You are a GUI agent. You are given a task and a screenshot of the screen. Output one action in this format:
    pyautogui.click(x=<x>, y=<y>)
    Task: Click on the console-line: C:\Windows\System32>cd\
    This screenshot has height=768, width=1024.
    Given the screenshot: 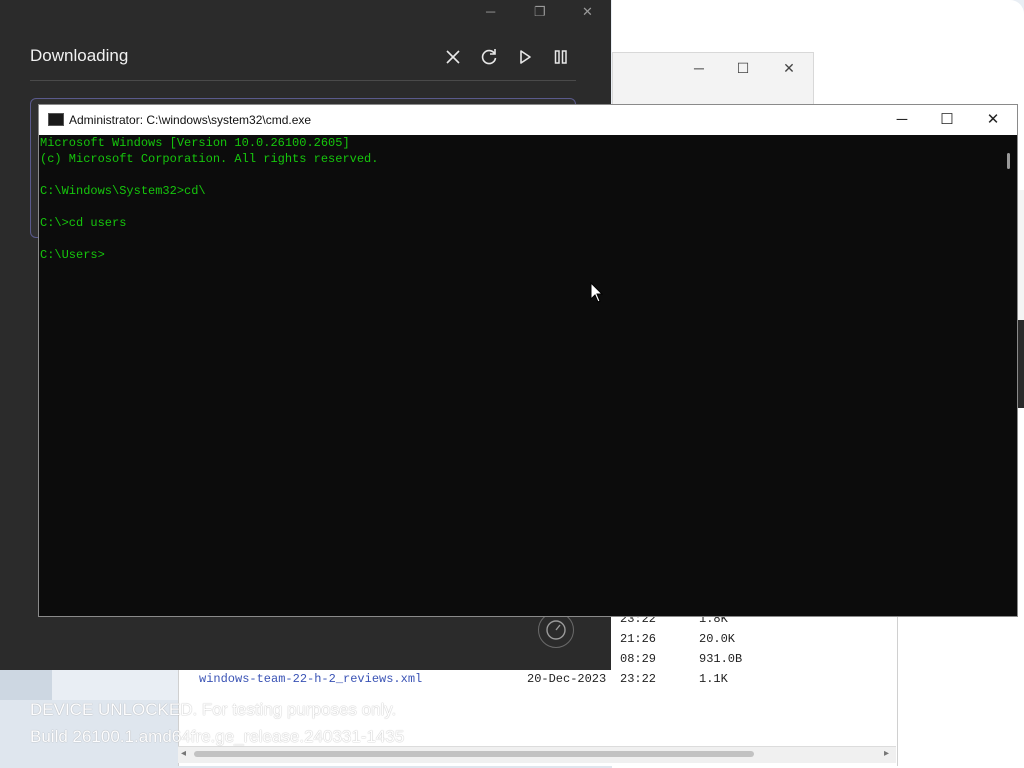 What is the action you would take?
    pyautogui.click(x=123, y=191)
    